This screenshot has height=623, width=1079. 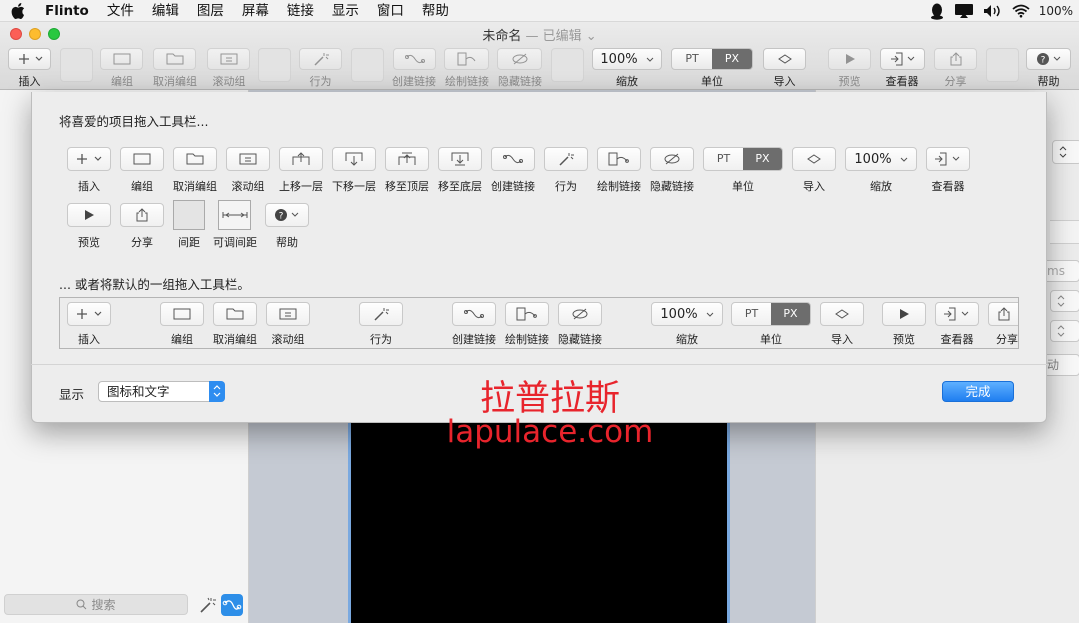 What do you see at coordinates (712, 81) in the screenshot?
I see `toolbar-unit-label: 单位` at bounding box center [712, 81].